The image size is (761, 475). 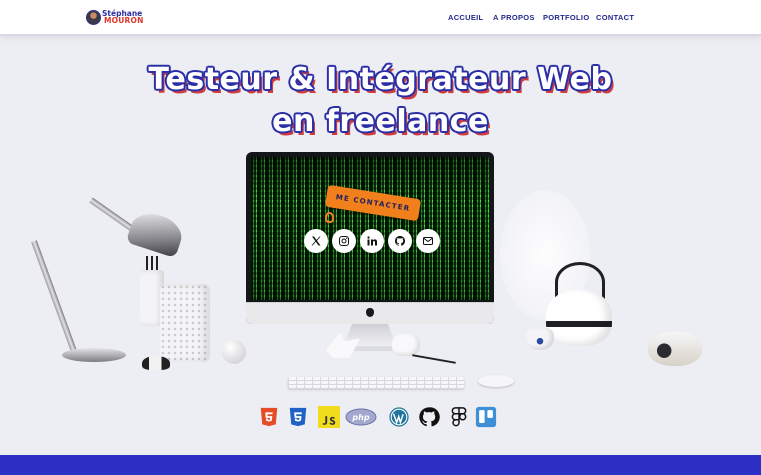 I want to click on nav-item-portfolio: PORTFOLIO, so click(x=566, y=17).